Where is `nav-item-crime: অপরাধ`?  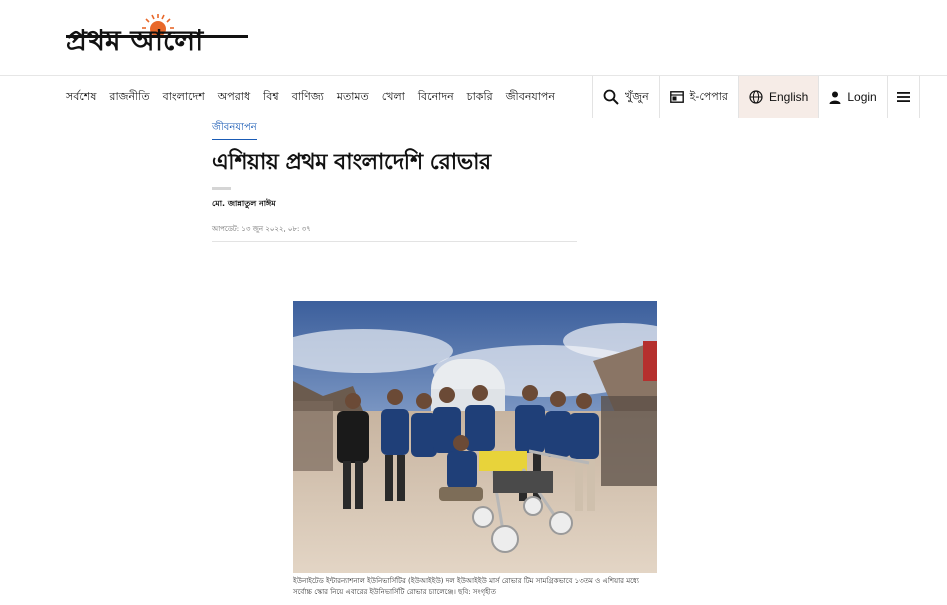
nav-item-crime: অপরাধ is located at coordinates (234, 97).